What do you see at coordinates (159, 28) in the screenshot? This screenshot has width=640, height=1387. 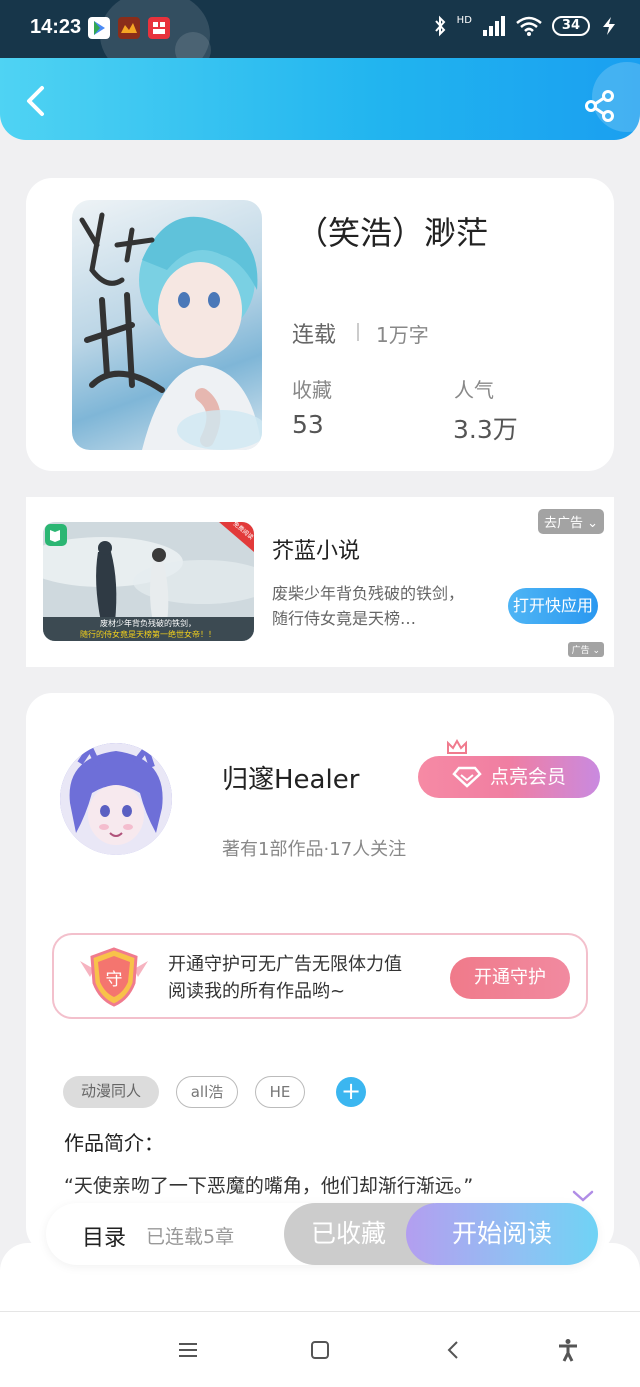 I see `app-icon` at bounding box center [159, 28].